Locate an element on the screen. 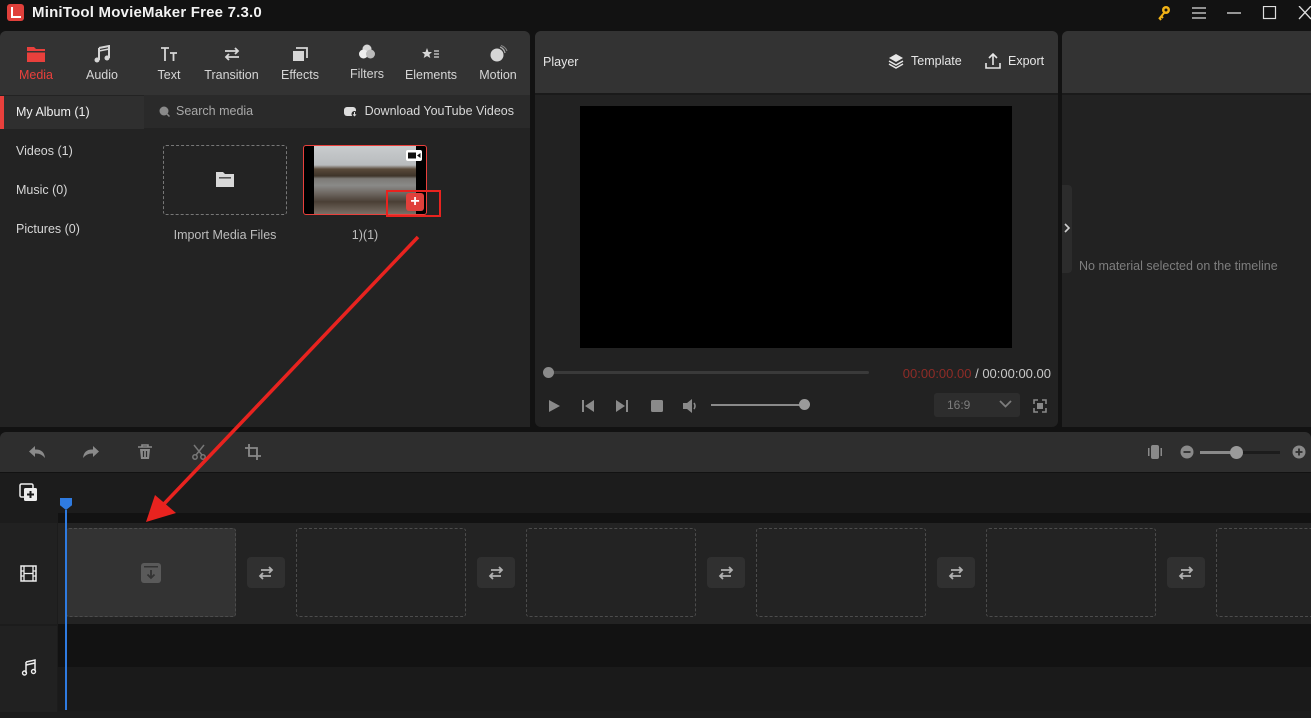 This screenshot has width=1311, height=718. delete-button is located at coordinates (145, 452).